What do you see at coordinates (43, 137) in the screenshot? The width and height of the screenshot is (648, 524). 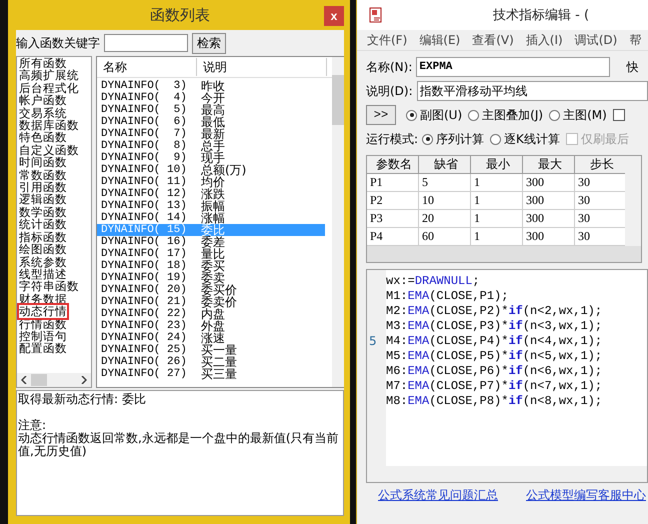 I see `category-item: 特色函数` at bounding box center [43, 137].